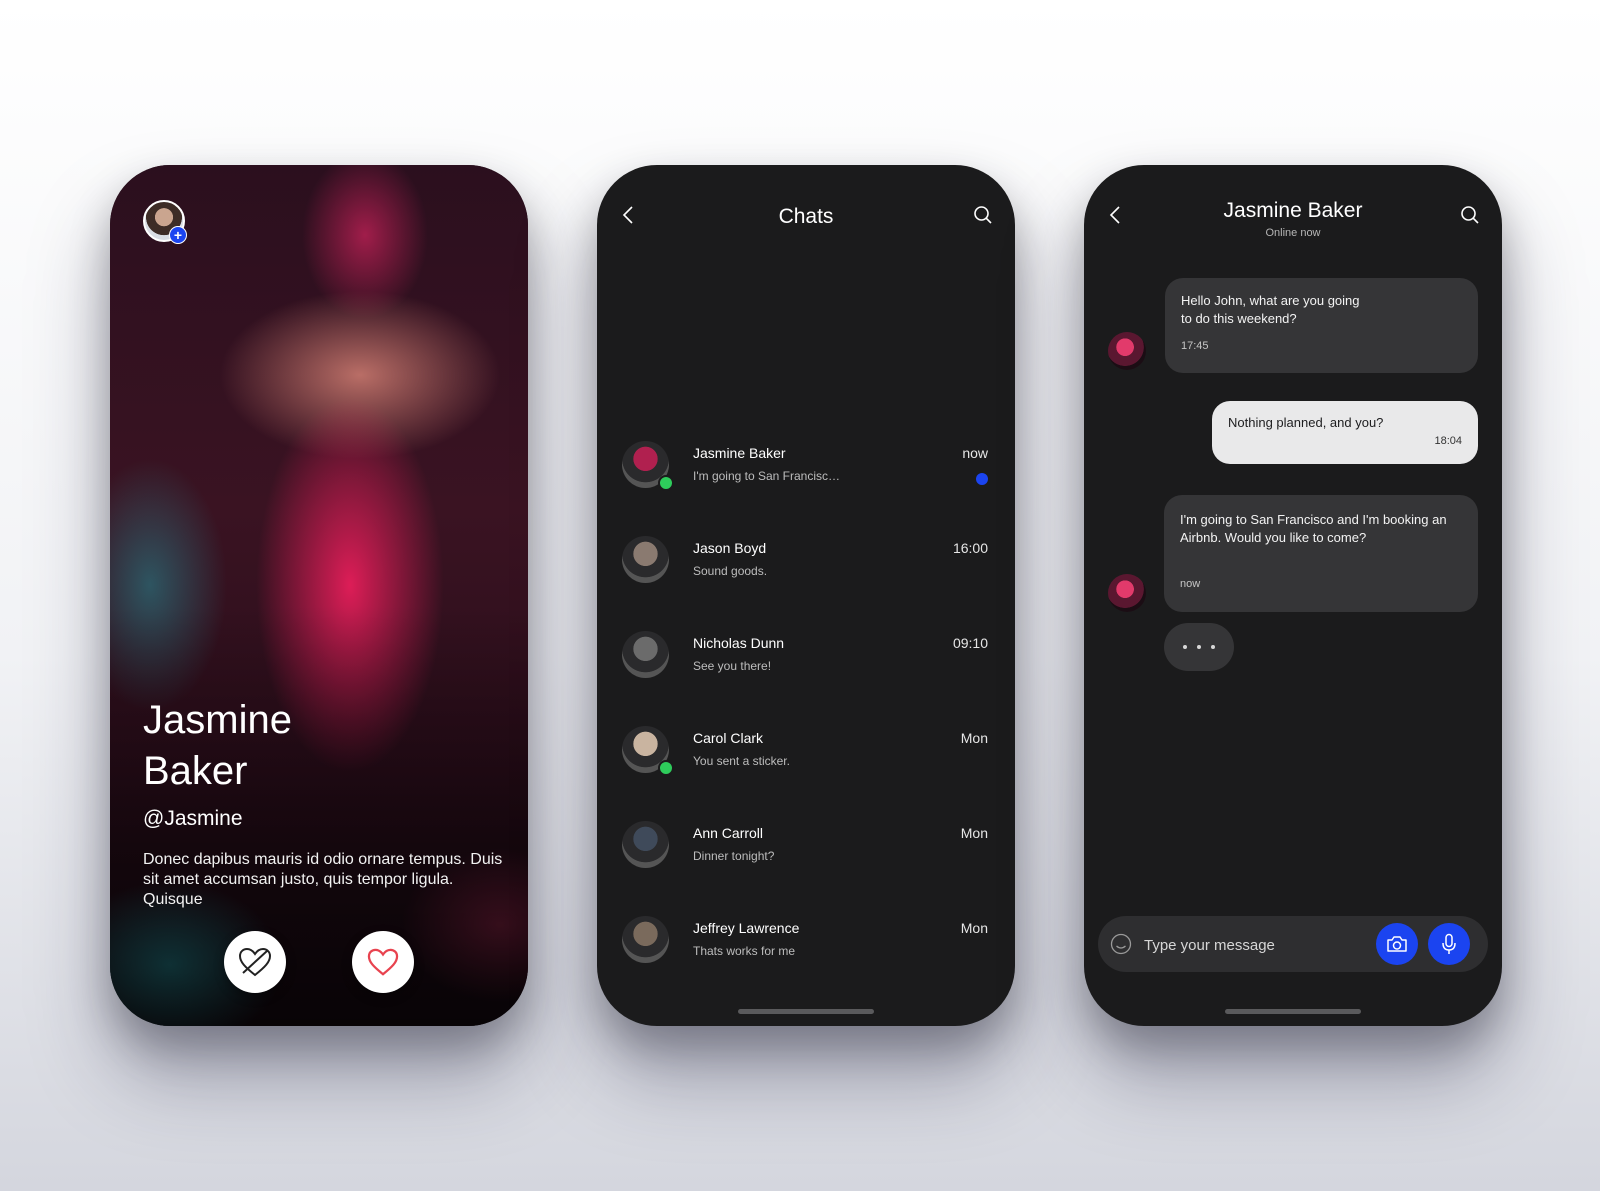  I want to click on contact-name: Ann Carroll, so click(728, 833).